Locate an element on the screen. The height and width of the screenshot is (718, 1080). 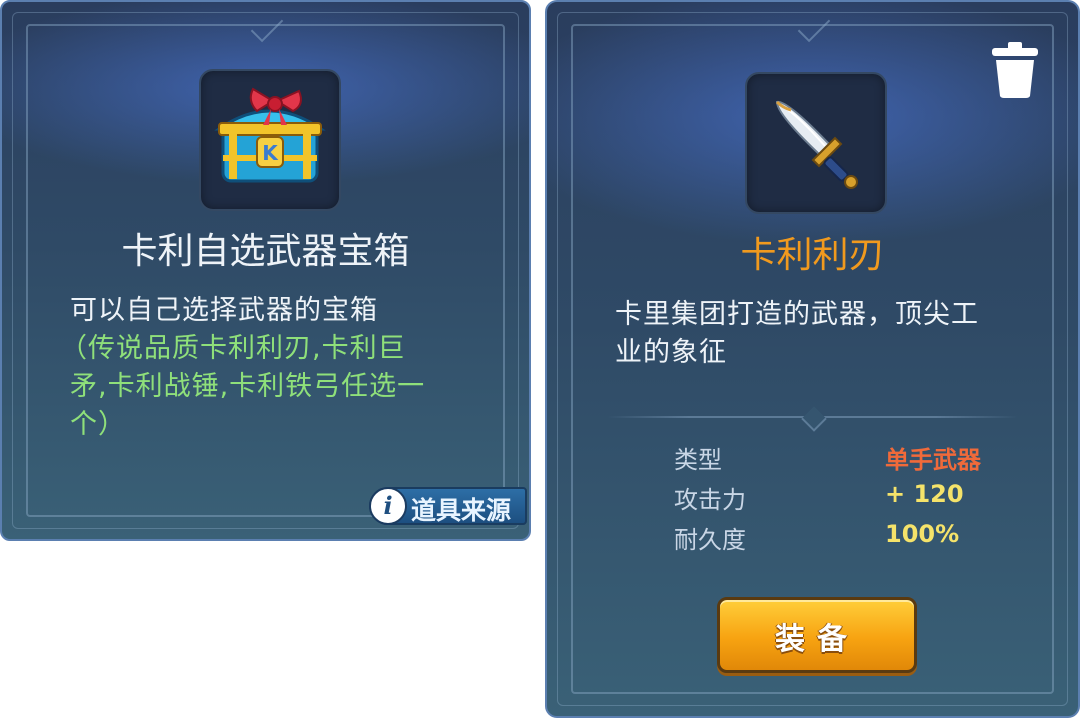
stat-label: 类型 is located at coordinates (698, 460).